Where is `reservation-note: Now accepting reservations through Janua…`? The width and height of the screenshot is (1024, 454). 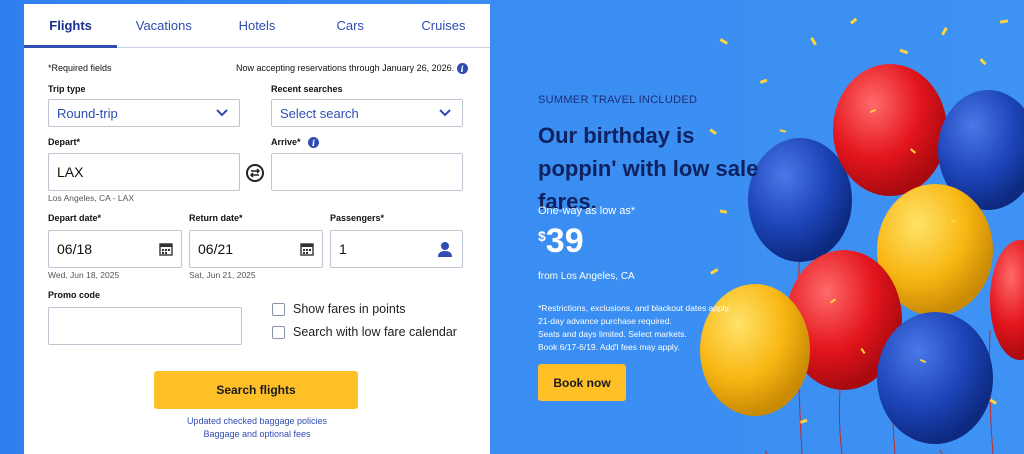
reservation-note: Now accepting reservations through Janua… is located at coordinates (352, 69).